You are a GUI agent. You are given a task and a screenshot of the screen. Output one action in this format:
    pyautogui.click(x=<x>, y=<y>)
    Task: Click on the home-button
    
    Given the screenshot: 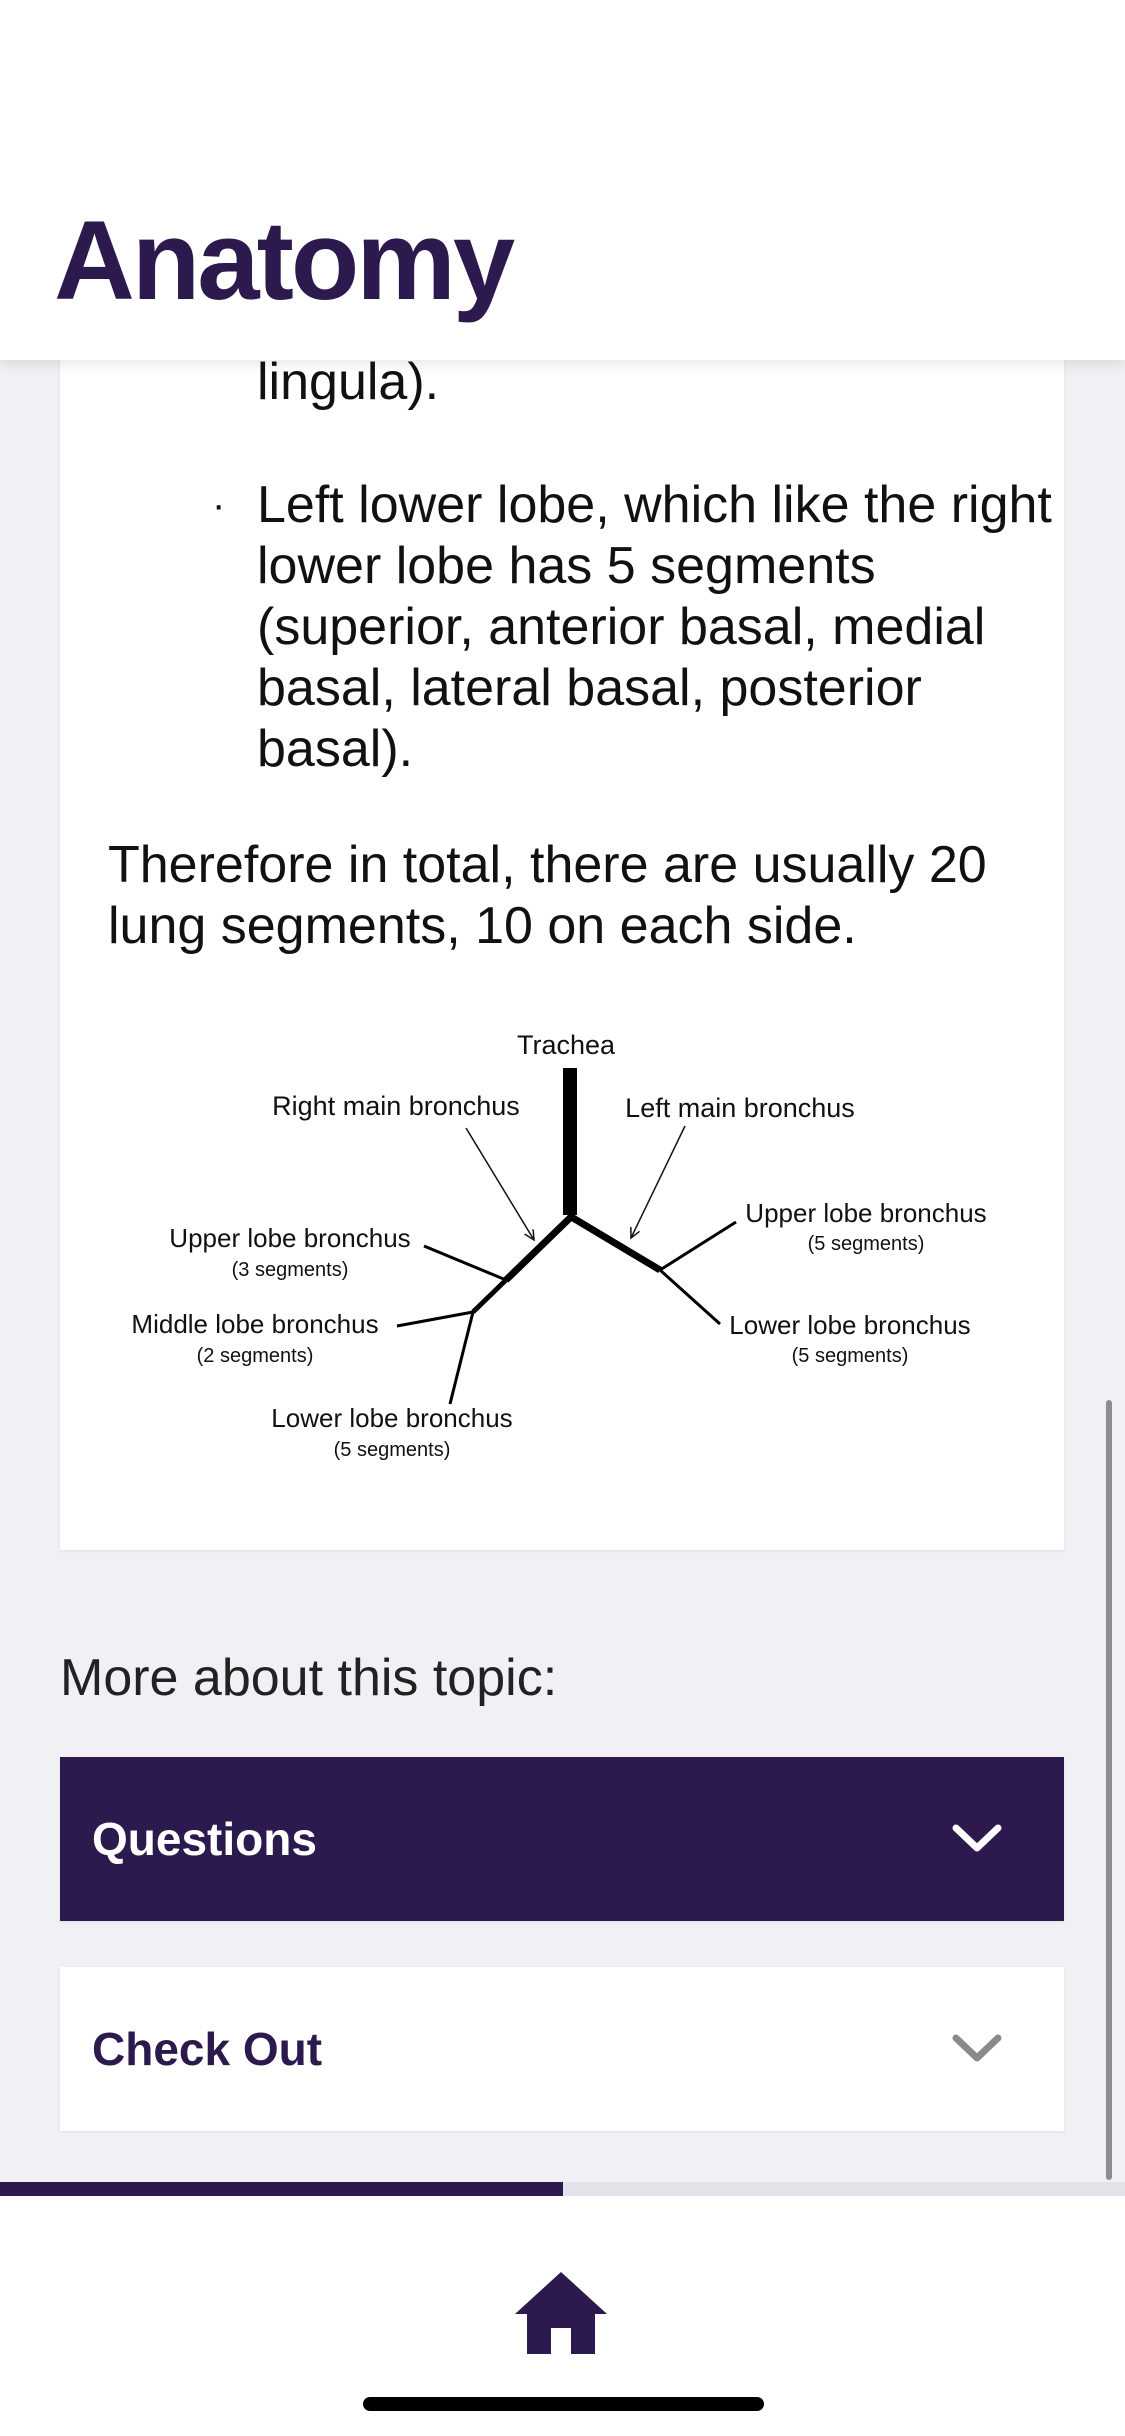 What is the action you would take?
    pyautogui.click(x=561, y=2313)
    